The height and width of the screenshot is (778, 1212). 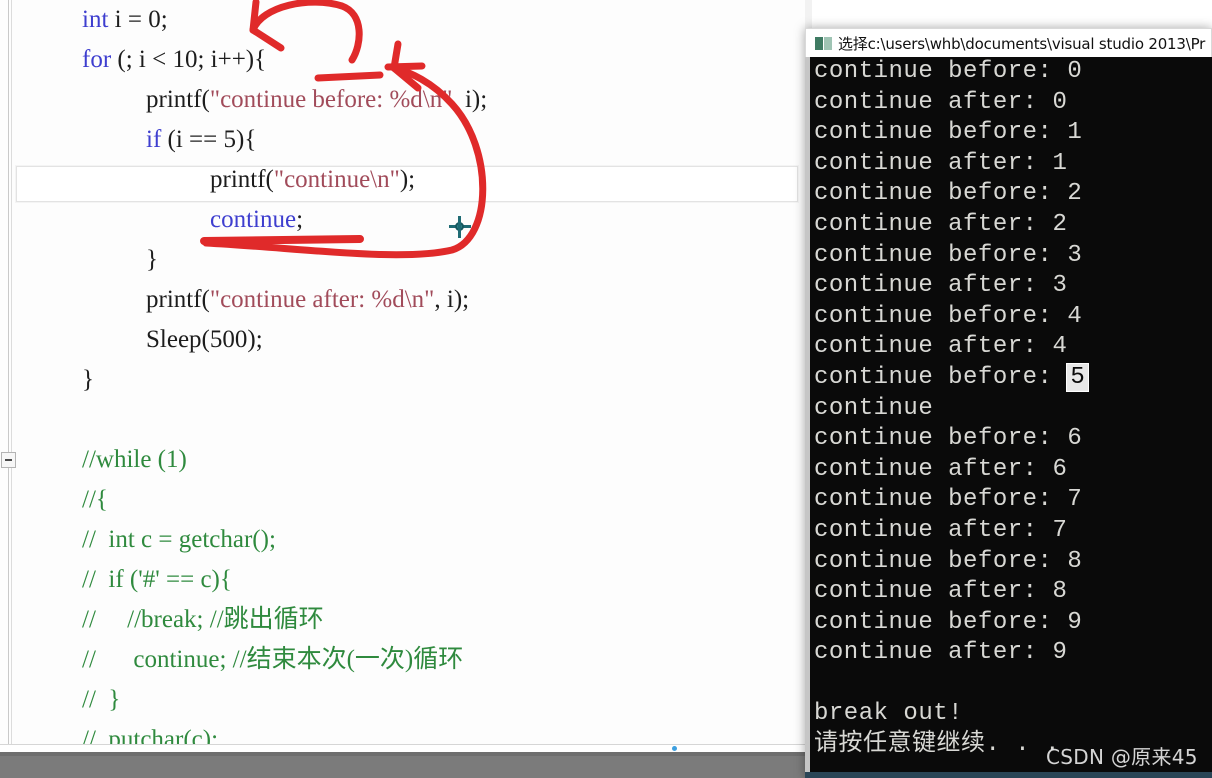 What do you see at coordinates (413, 620) in the screenshot?
I see `code-line: // //break; //跳出循环` at bounding box center [413, 620].